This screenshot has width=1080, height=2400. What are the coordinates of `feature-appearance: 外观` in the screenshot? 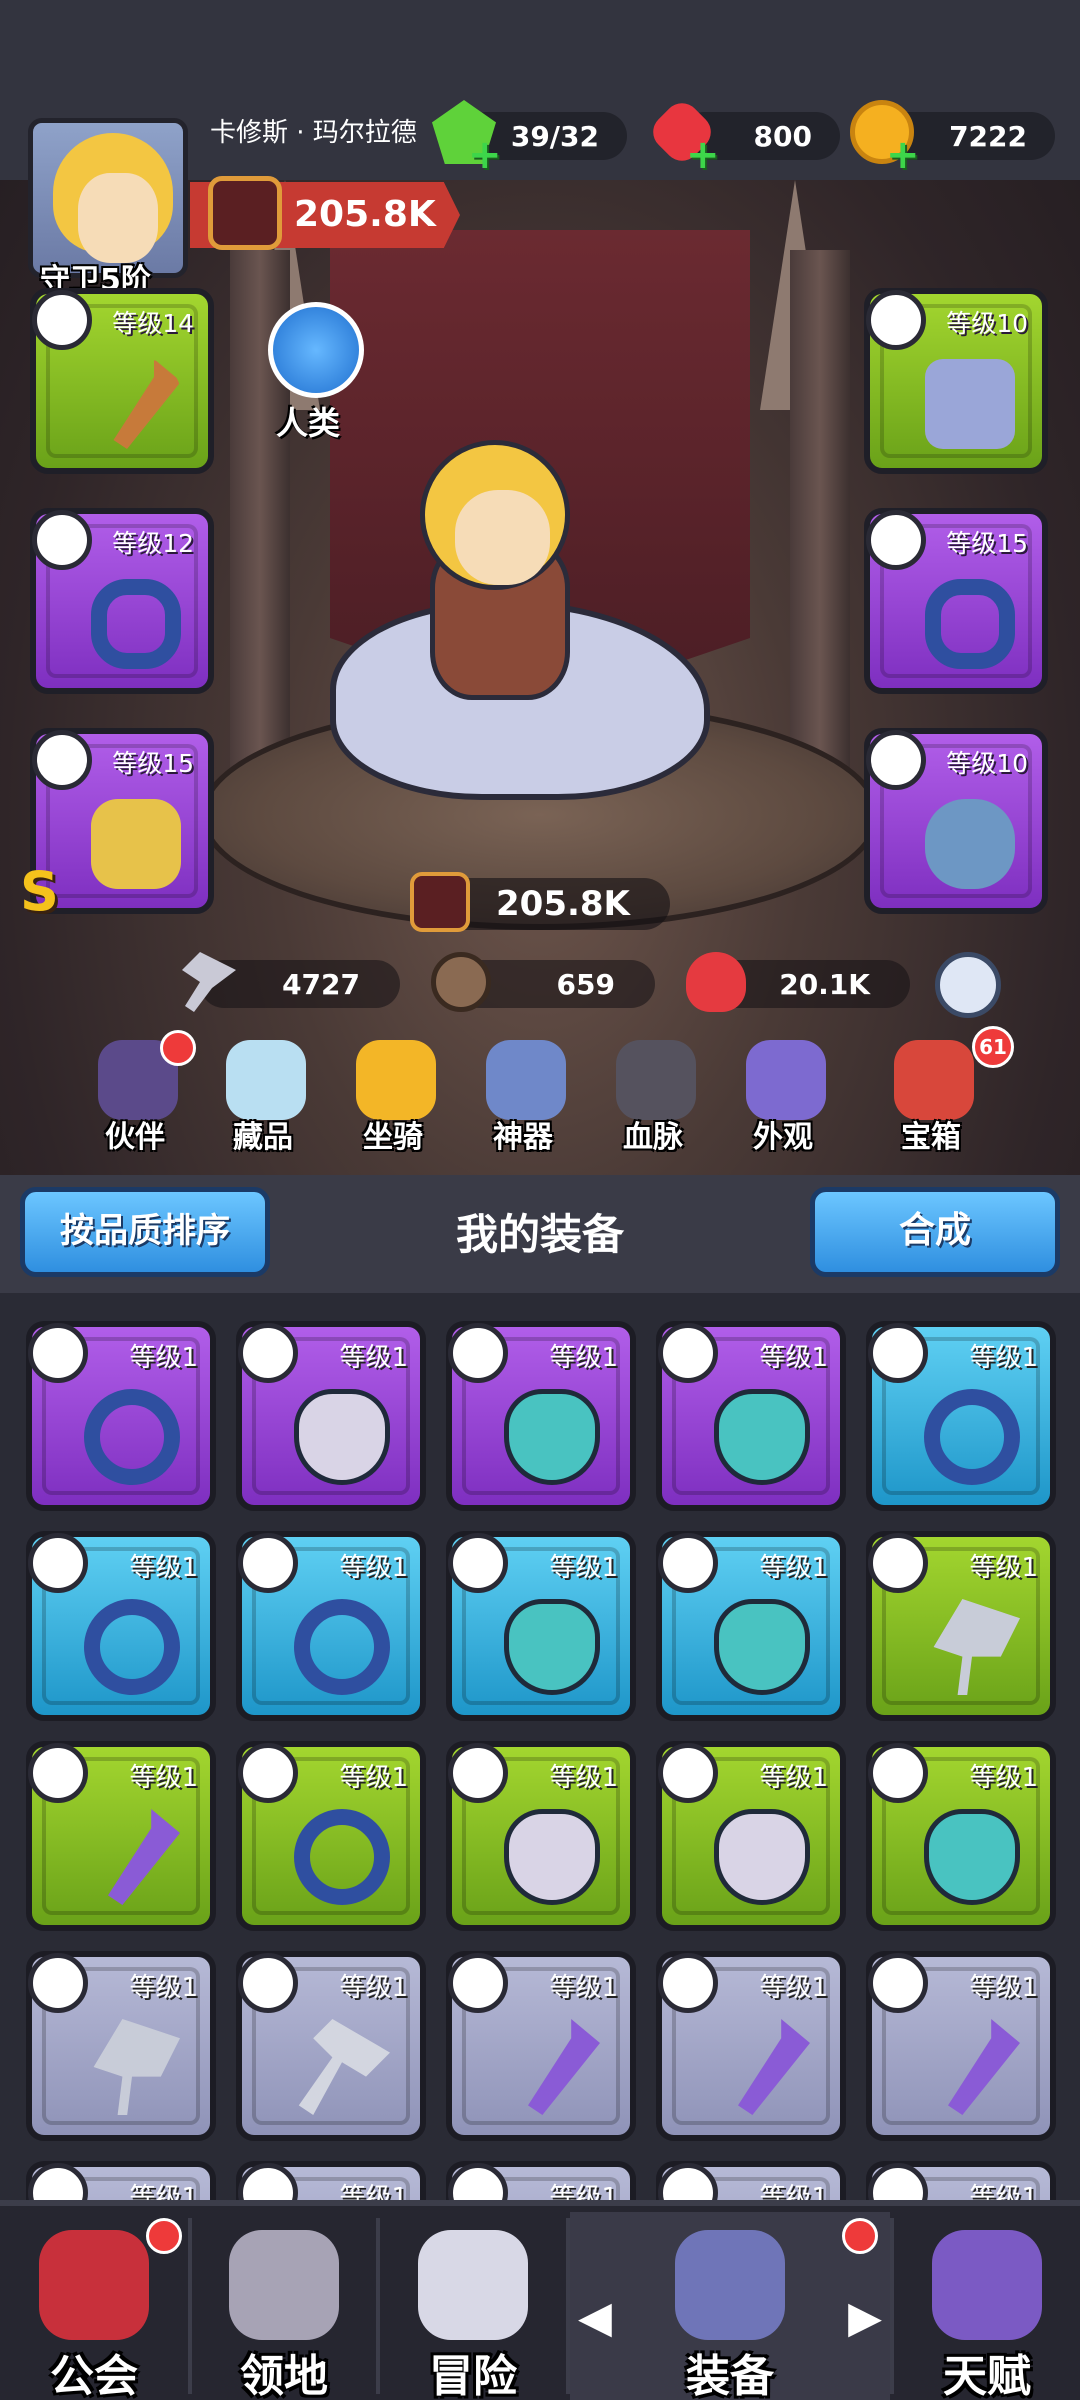 It's located at (783, 1105).